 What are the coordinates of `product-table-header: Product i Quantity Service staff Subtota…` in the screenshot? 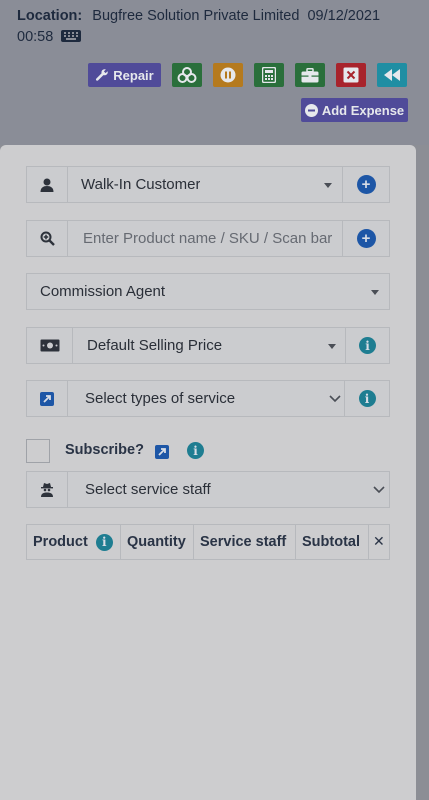 It's located at (208, 542).